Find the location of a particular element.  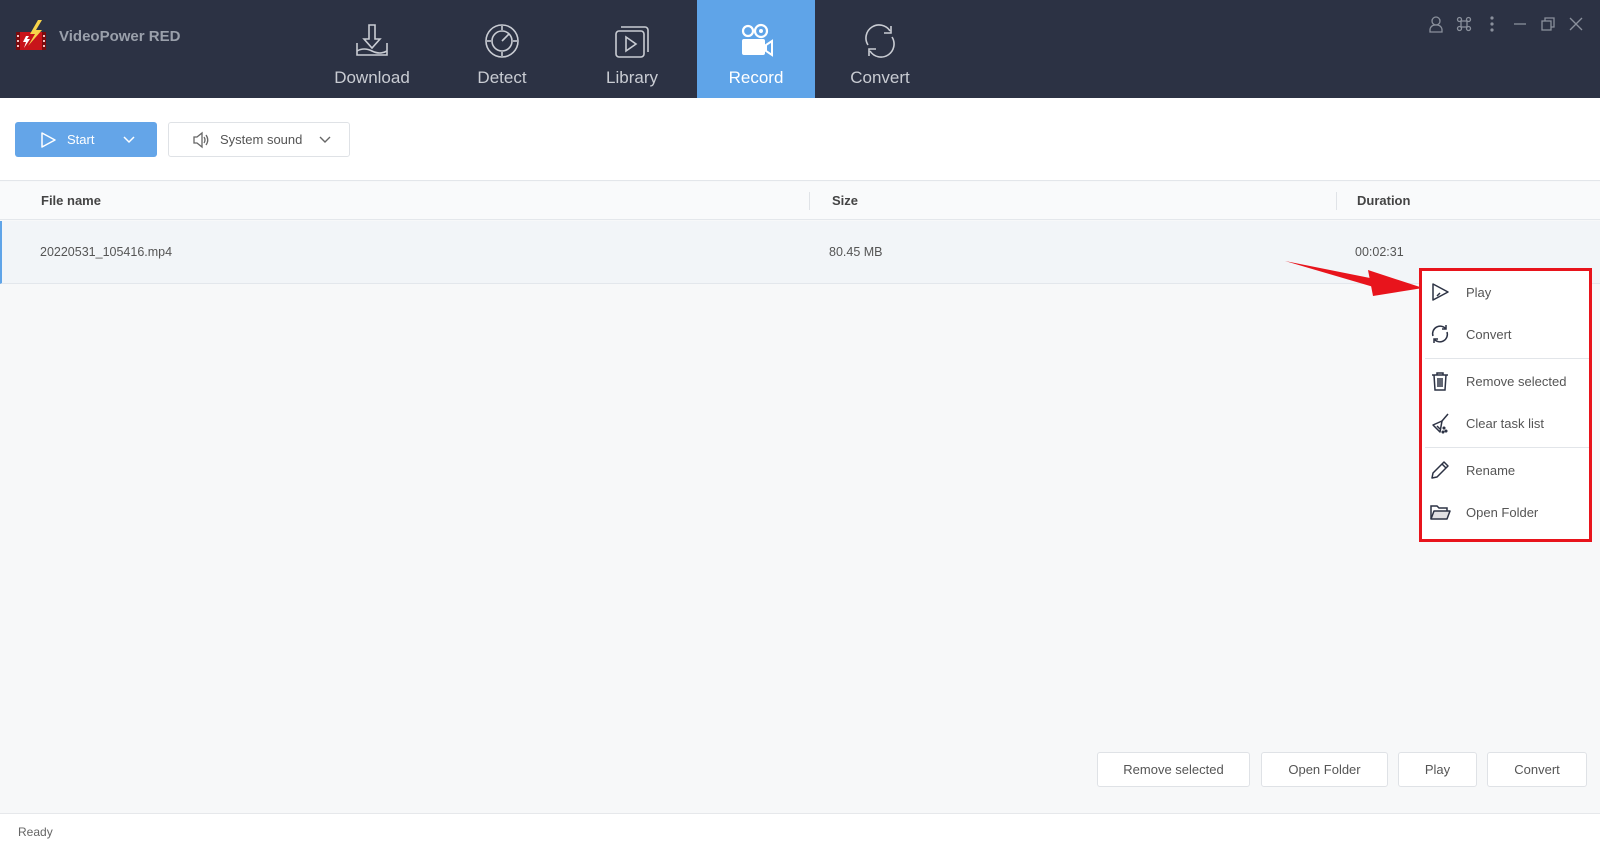

context-menu-remove-selected: Remove selected is located at coordinates (1505, 381).